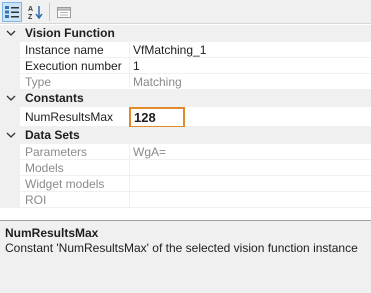 Image resolution: width=371 pixels, height=293 pixels. Describe the element at coordinates (185, 33) in the screenshot. I see `category-vision-function: Vision Function` at that location.